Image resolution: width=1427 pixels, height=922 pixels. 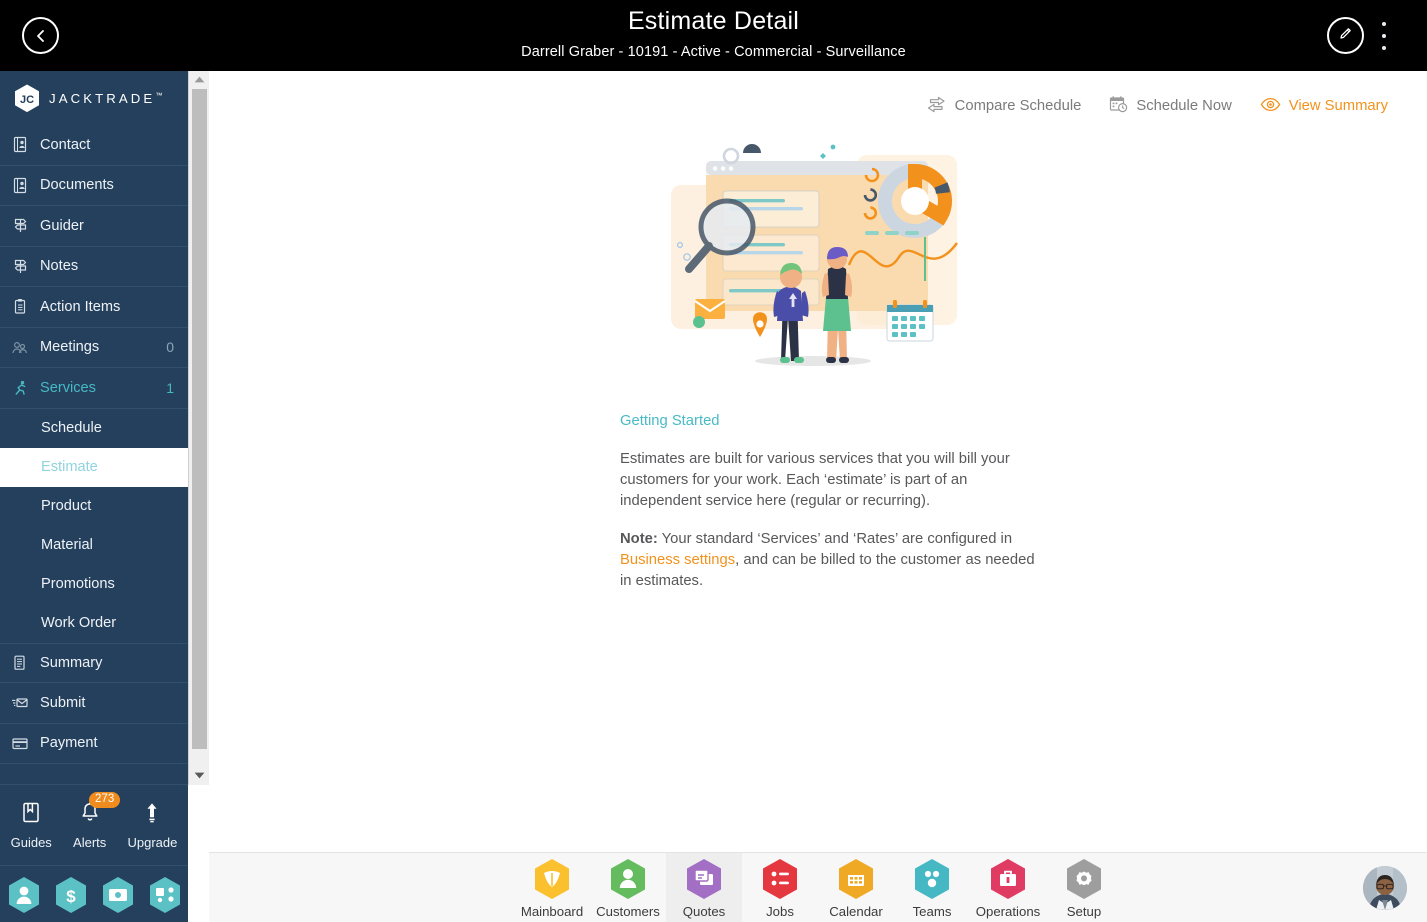 I want to click on sidebar-item-contact: Contact, so click(x=94, y=145).